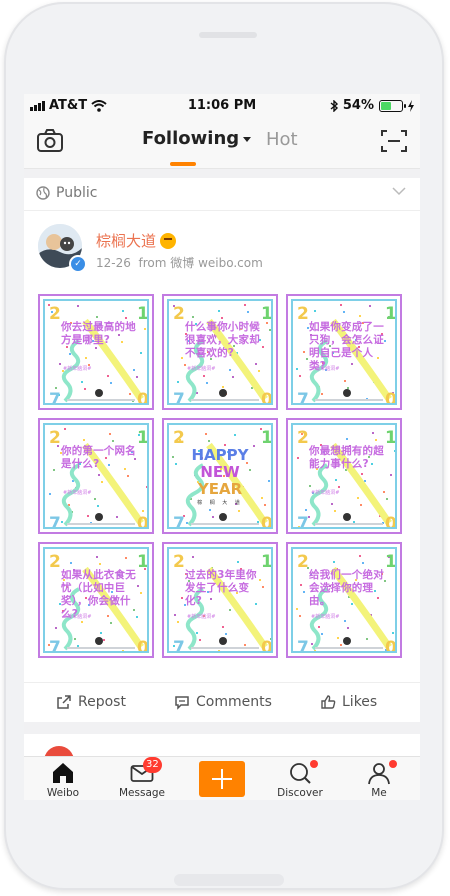  Describe the element at coordinates (379, 774) in the screenshot. I see `person-icon` at that location.